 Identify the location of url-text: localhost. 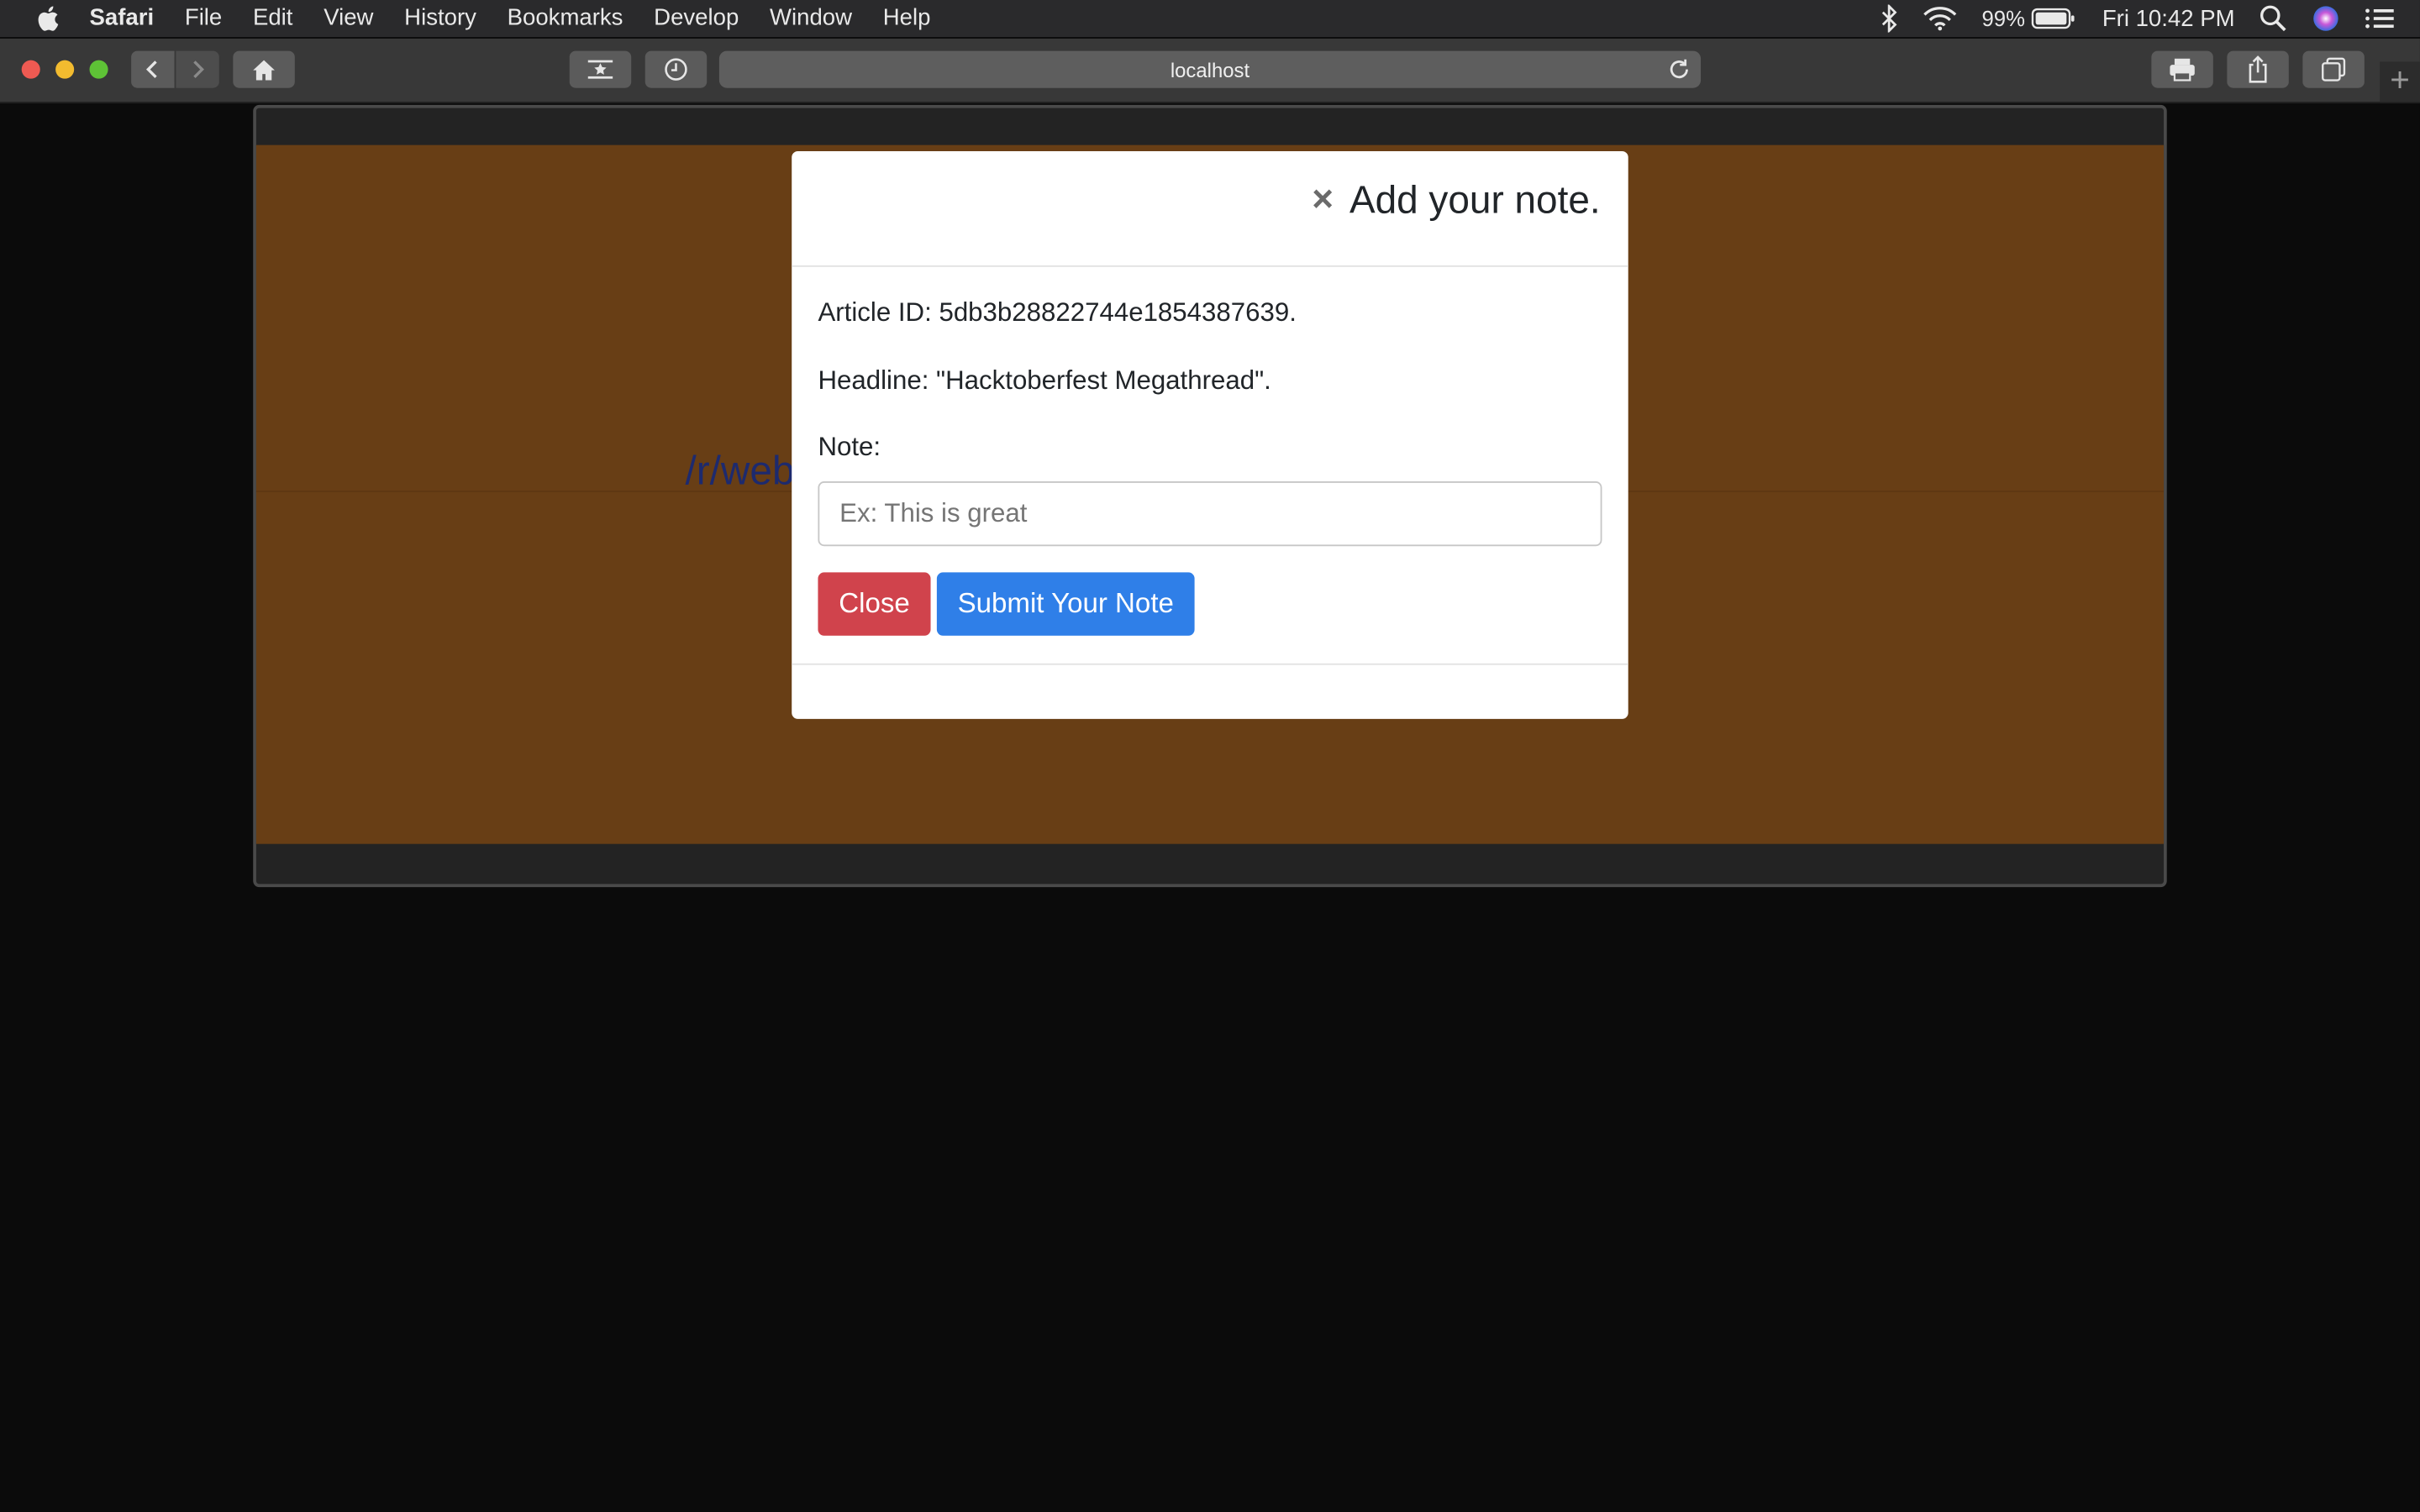
(1210, 69).